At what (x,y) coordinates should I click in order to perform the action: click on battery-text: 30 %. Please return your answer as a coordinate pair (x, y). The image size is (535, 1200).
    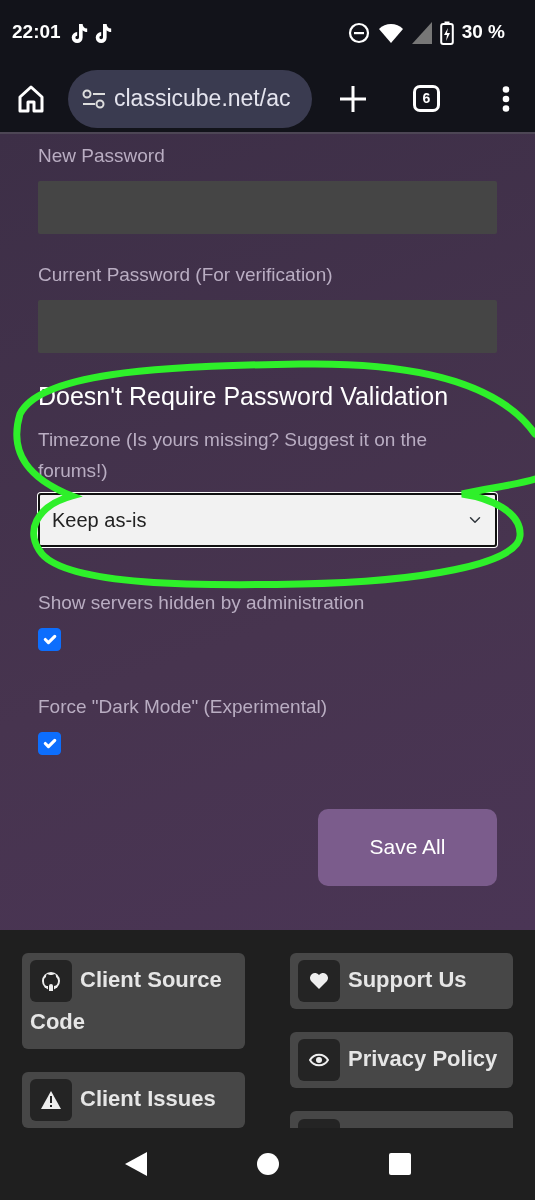
    Looking at the image, I should click on (483, 32).